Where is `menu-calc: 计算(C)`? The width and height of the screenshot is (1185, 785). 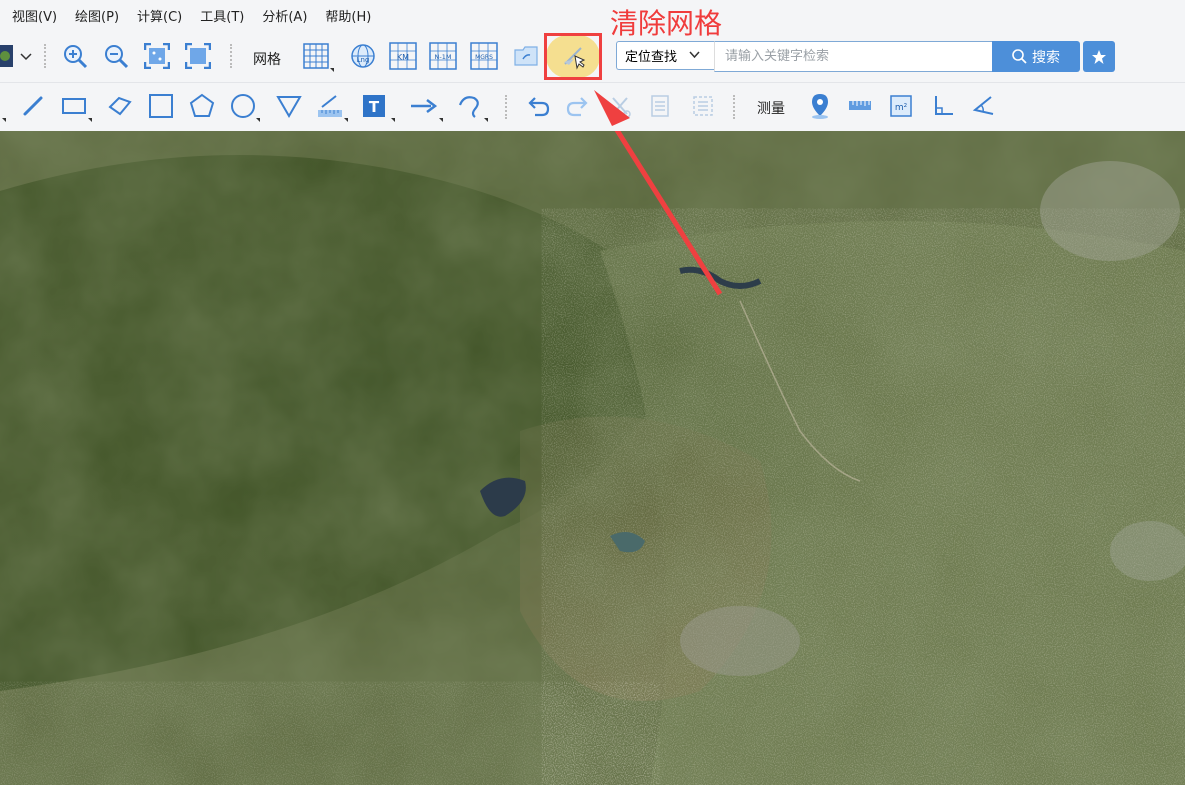
menu-calc: 计算(C) is located at coordinates (159, 15).